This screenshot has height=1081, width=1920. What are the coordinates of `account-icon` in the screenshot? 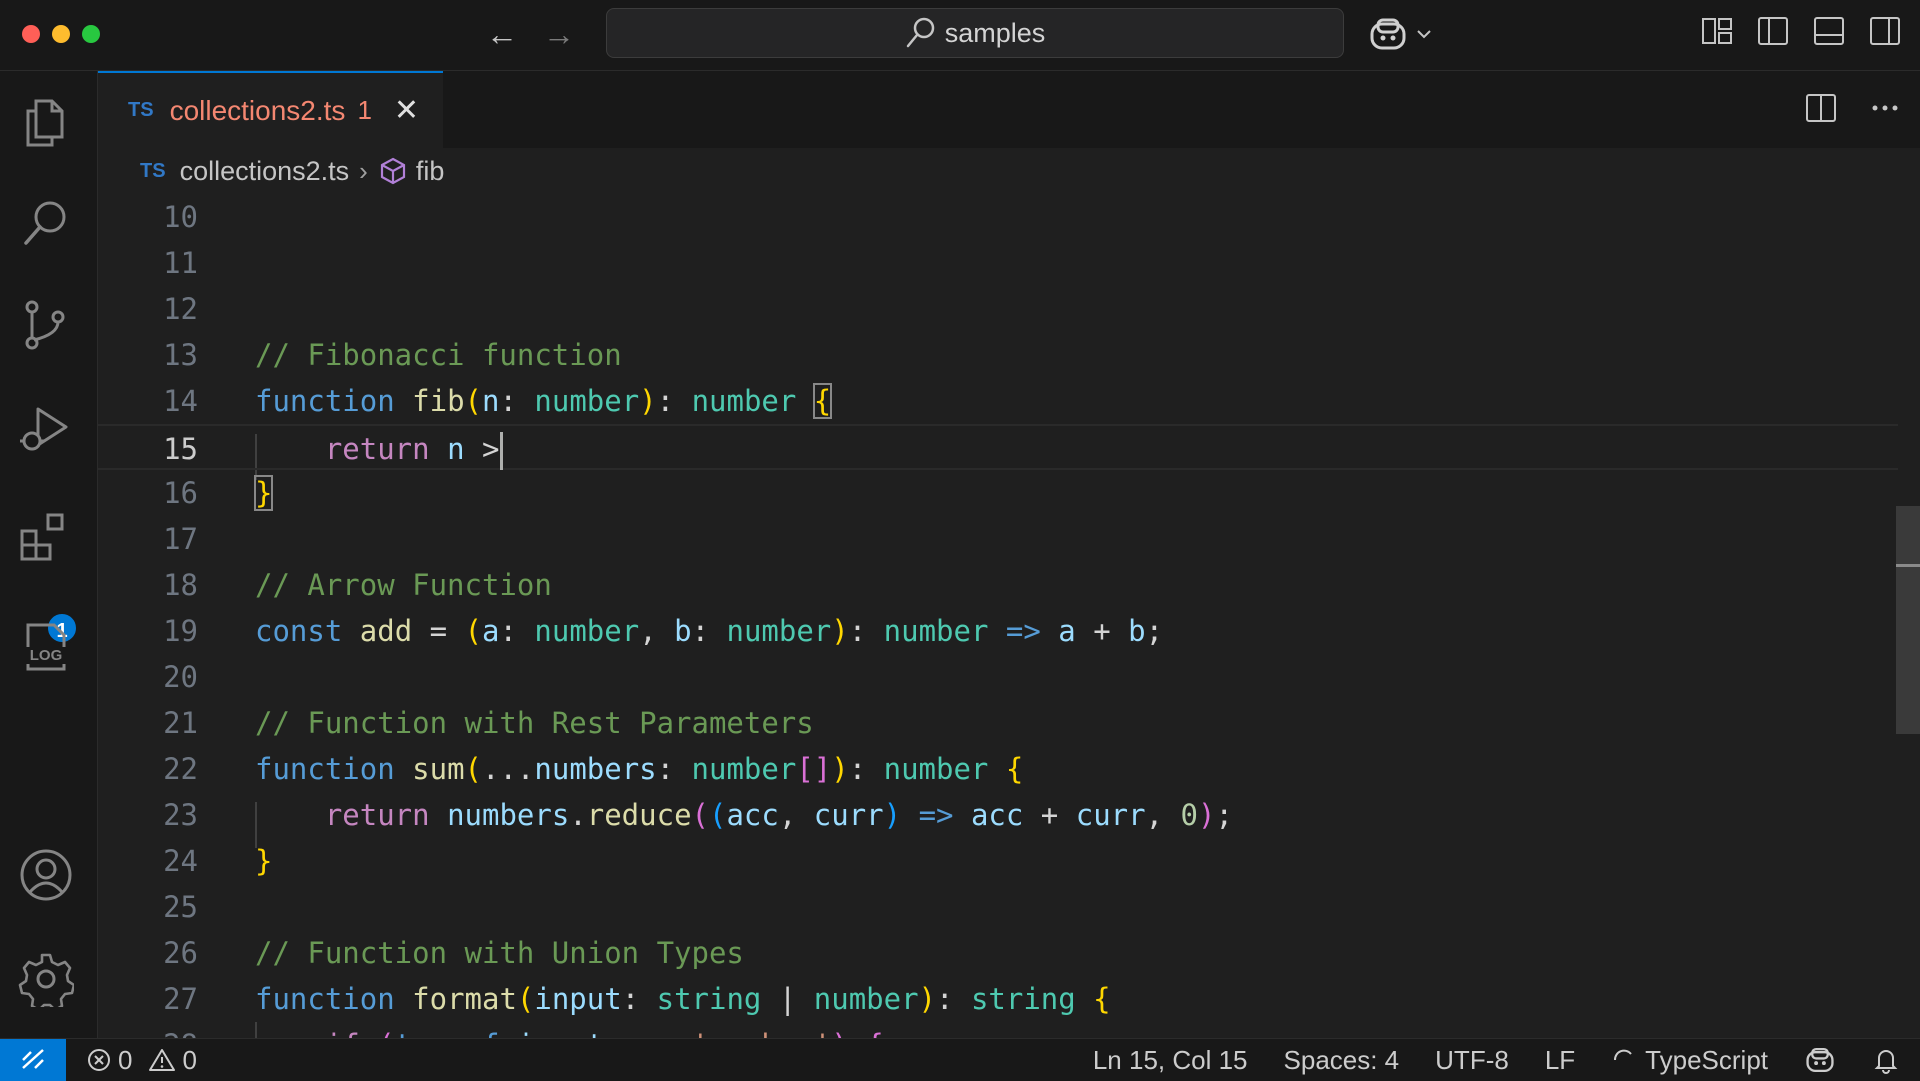 It's located at (46, 875).